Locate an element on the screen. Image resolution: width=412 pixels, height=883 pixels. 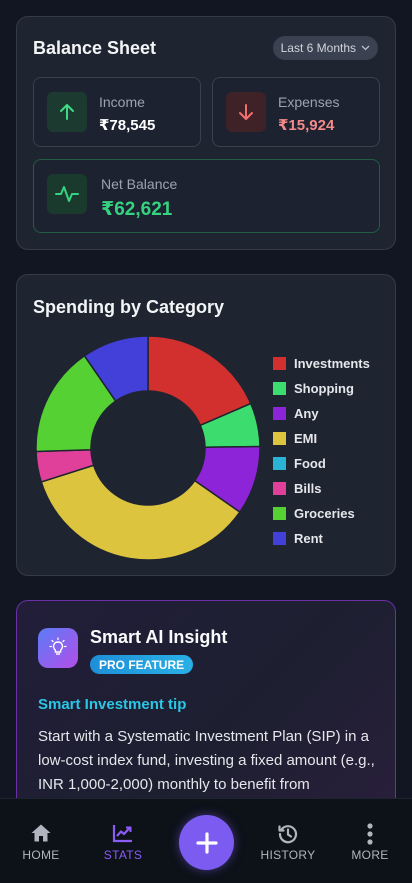
legend-item: Rent is located at coordinates (321, 538).